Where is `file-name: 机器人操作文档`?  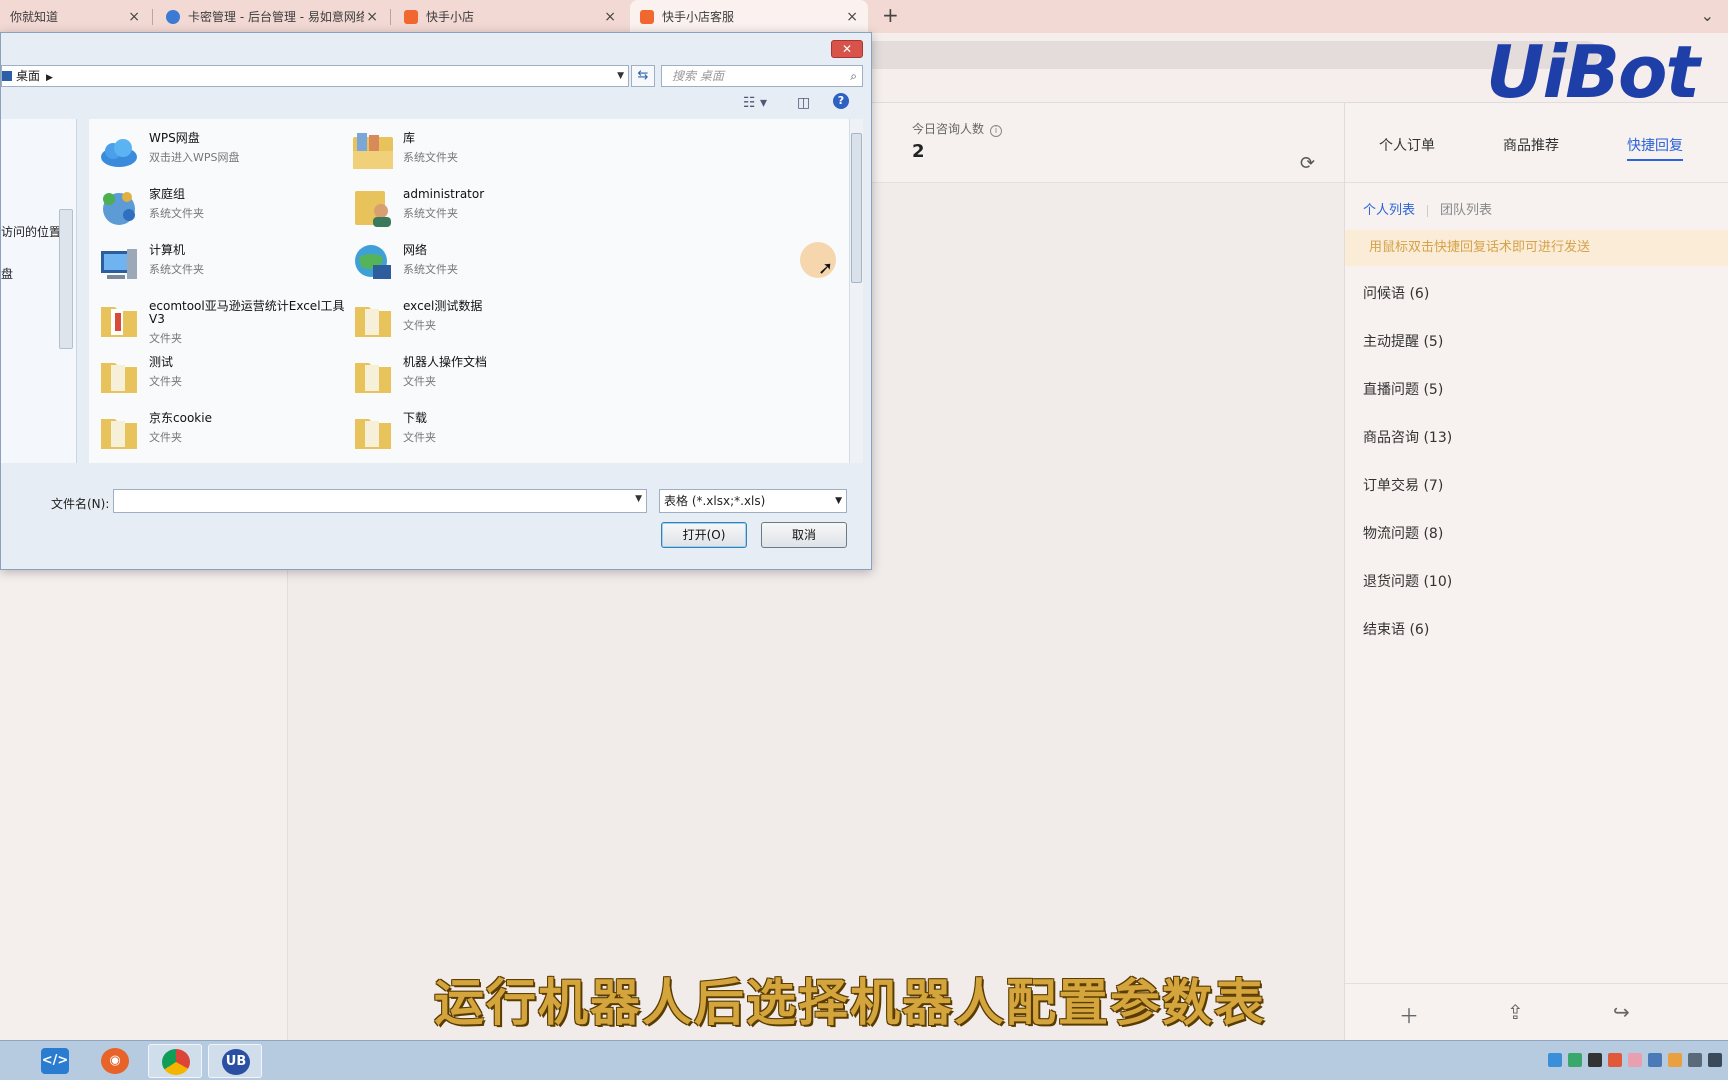
file-name: 机器人操作文档 is located at coordinates (445, 362).